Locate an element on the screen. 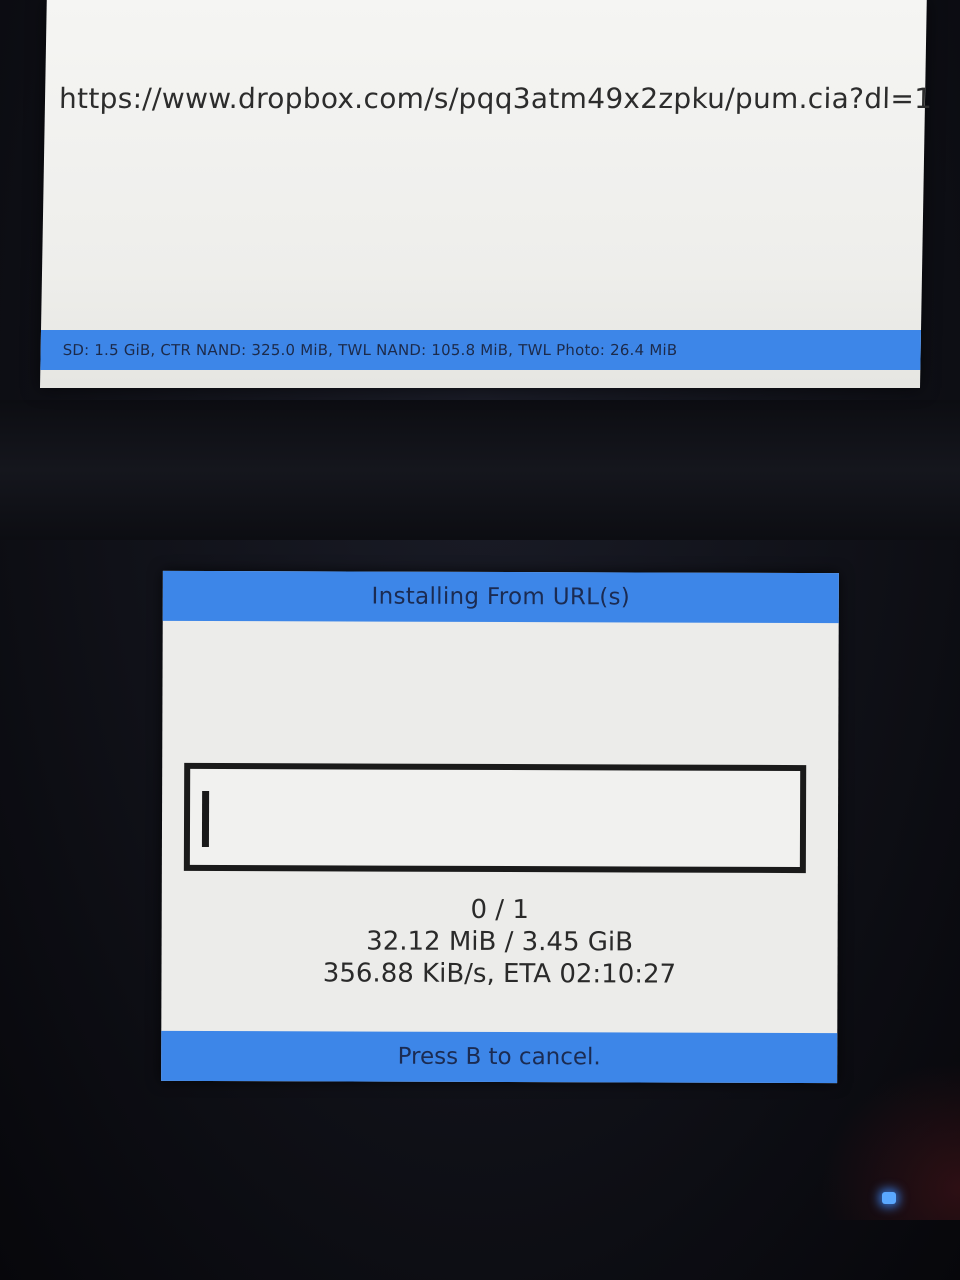  power-led-icon is located at coordinates (889, 1198).